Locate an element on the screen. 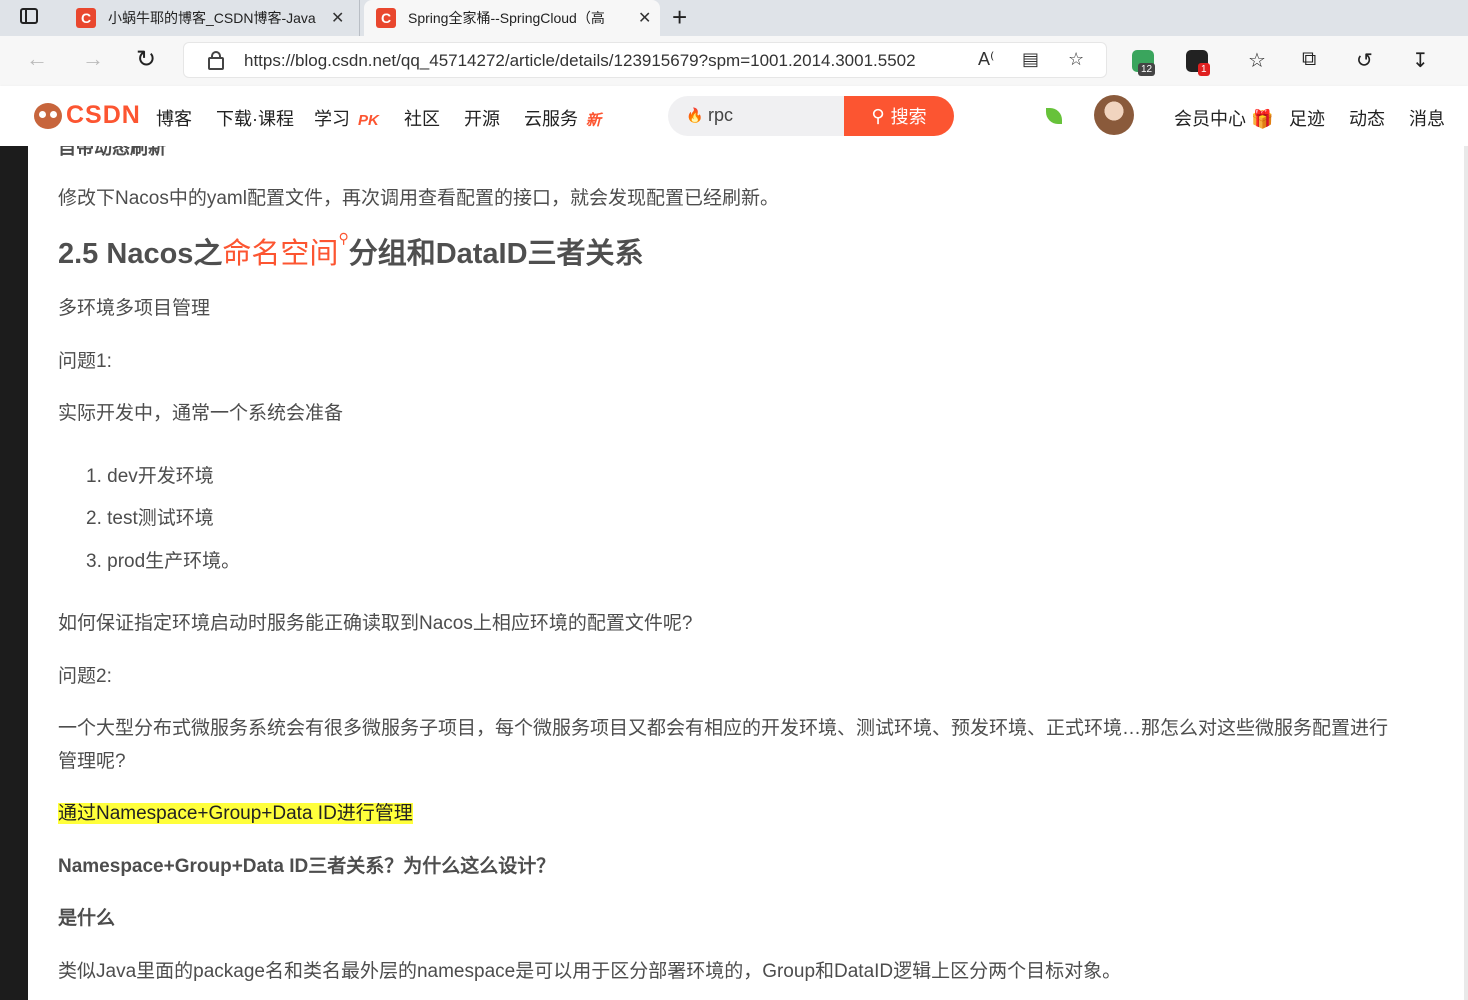 The width and height of the screenshot is (1468, 1000). search-field: 🔥 is located at coordinates (757, 116).